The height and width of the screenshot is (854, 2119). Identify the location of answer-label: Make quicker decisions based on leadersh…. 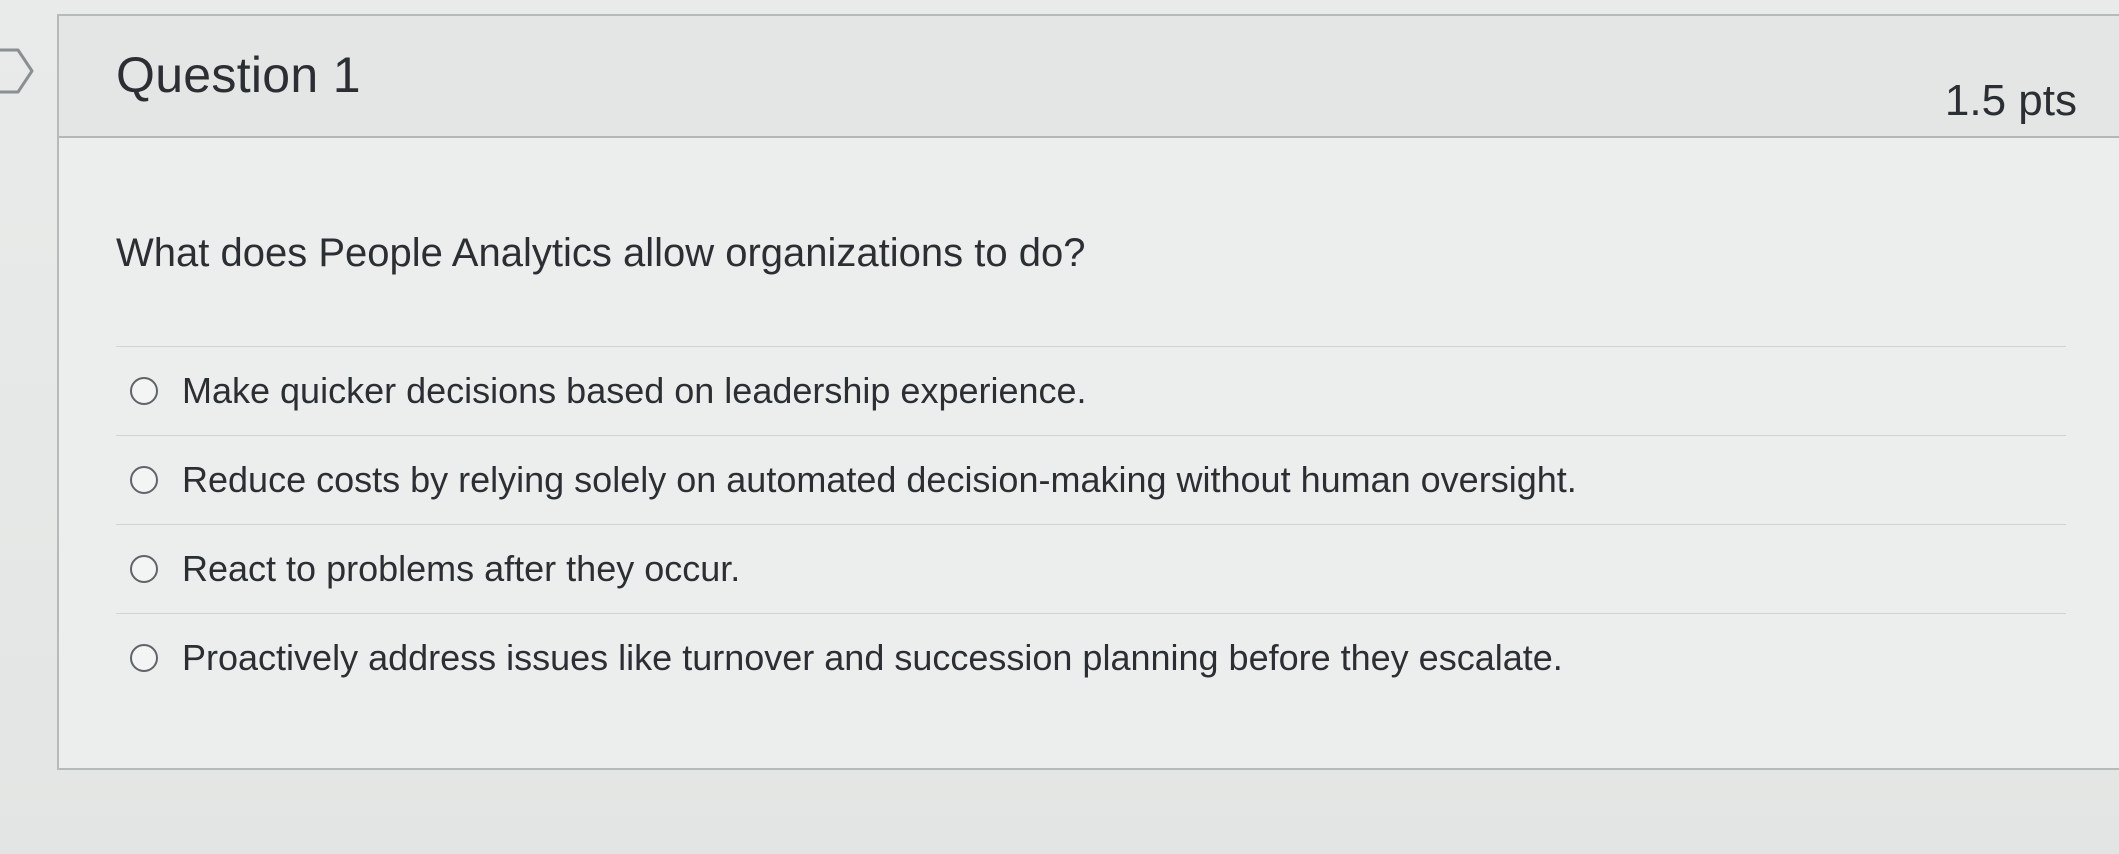
(634, 390).